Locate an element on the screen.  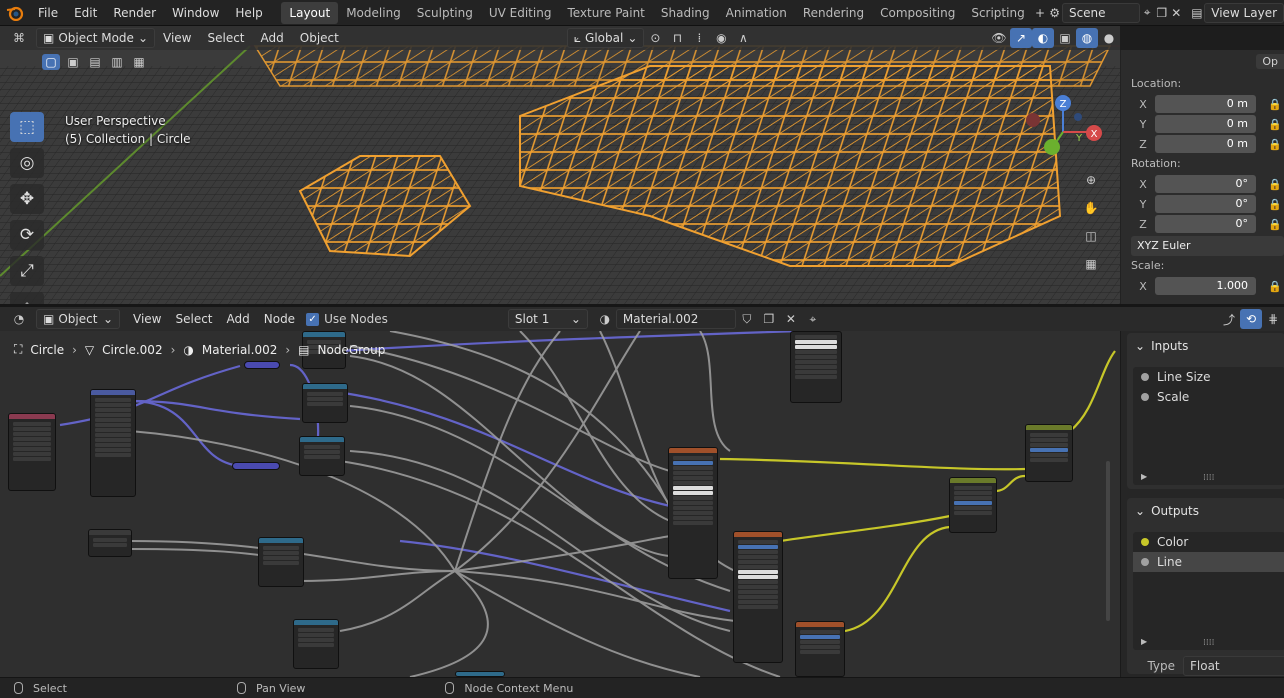
shader-type-dropdown: ▣ Object ⌄ is located at coordinates (78, 319).